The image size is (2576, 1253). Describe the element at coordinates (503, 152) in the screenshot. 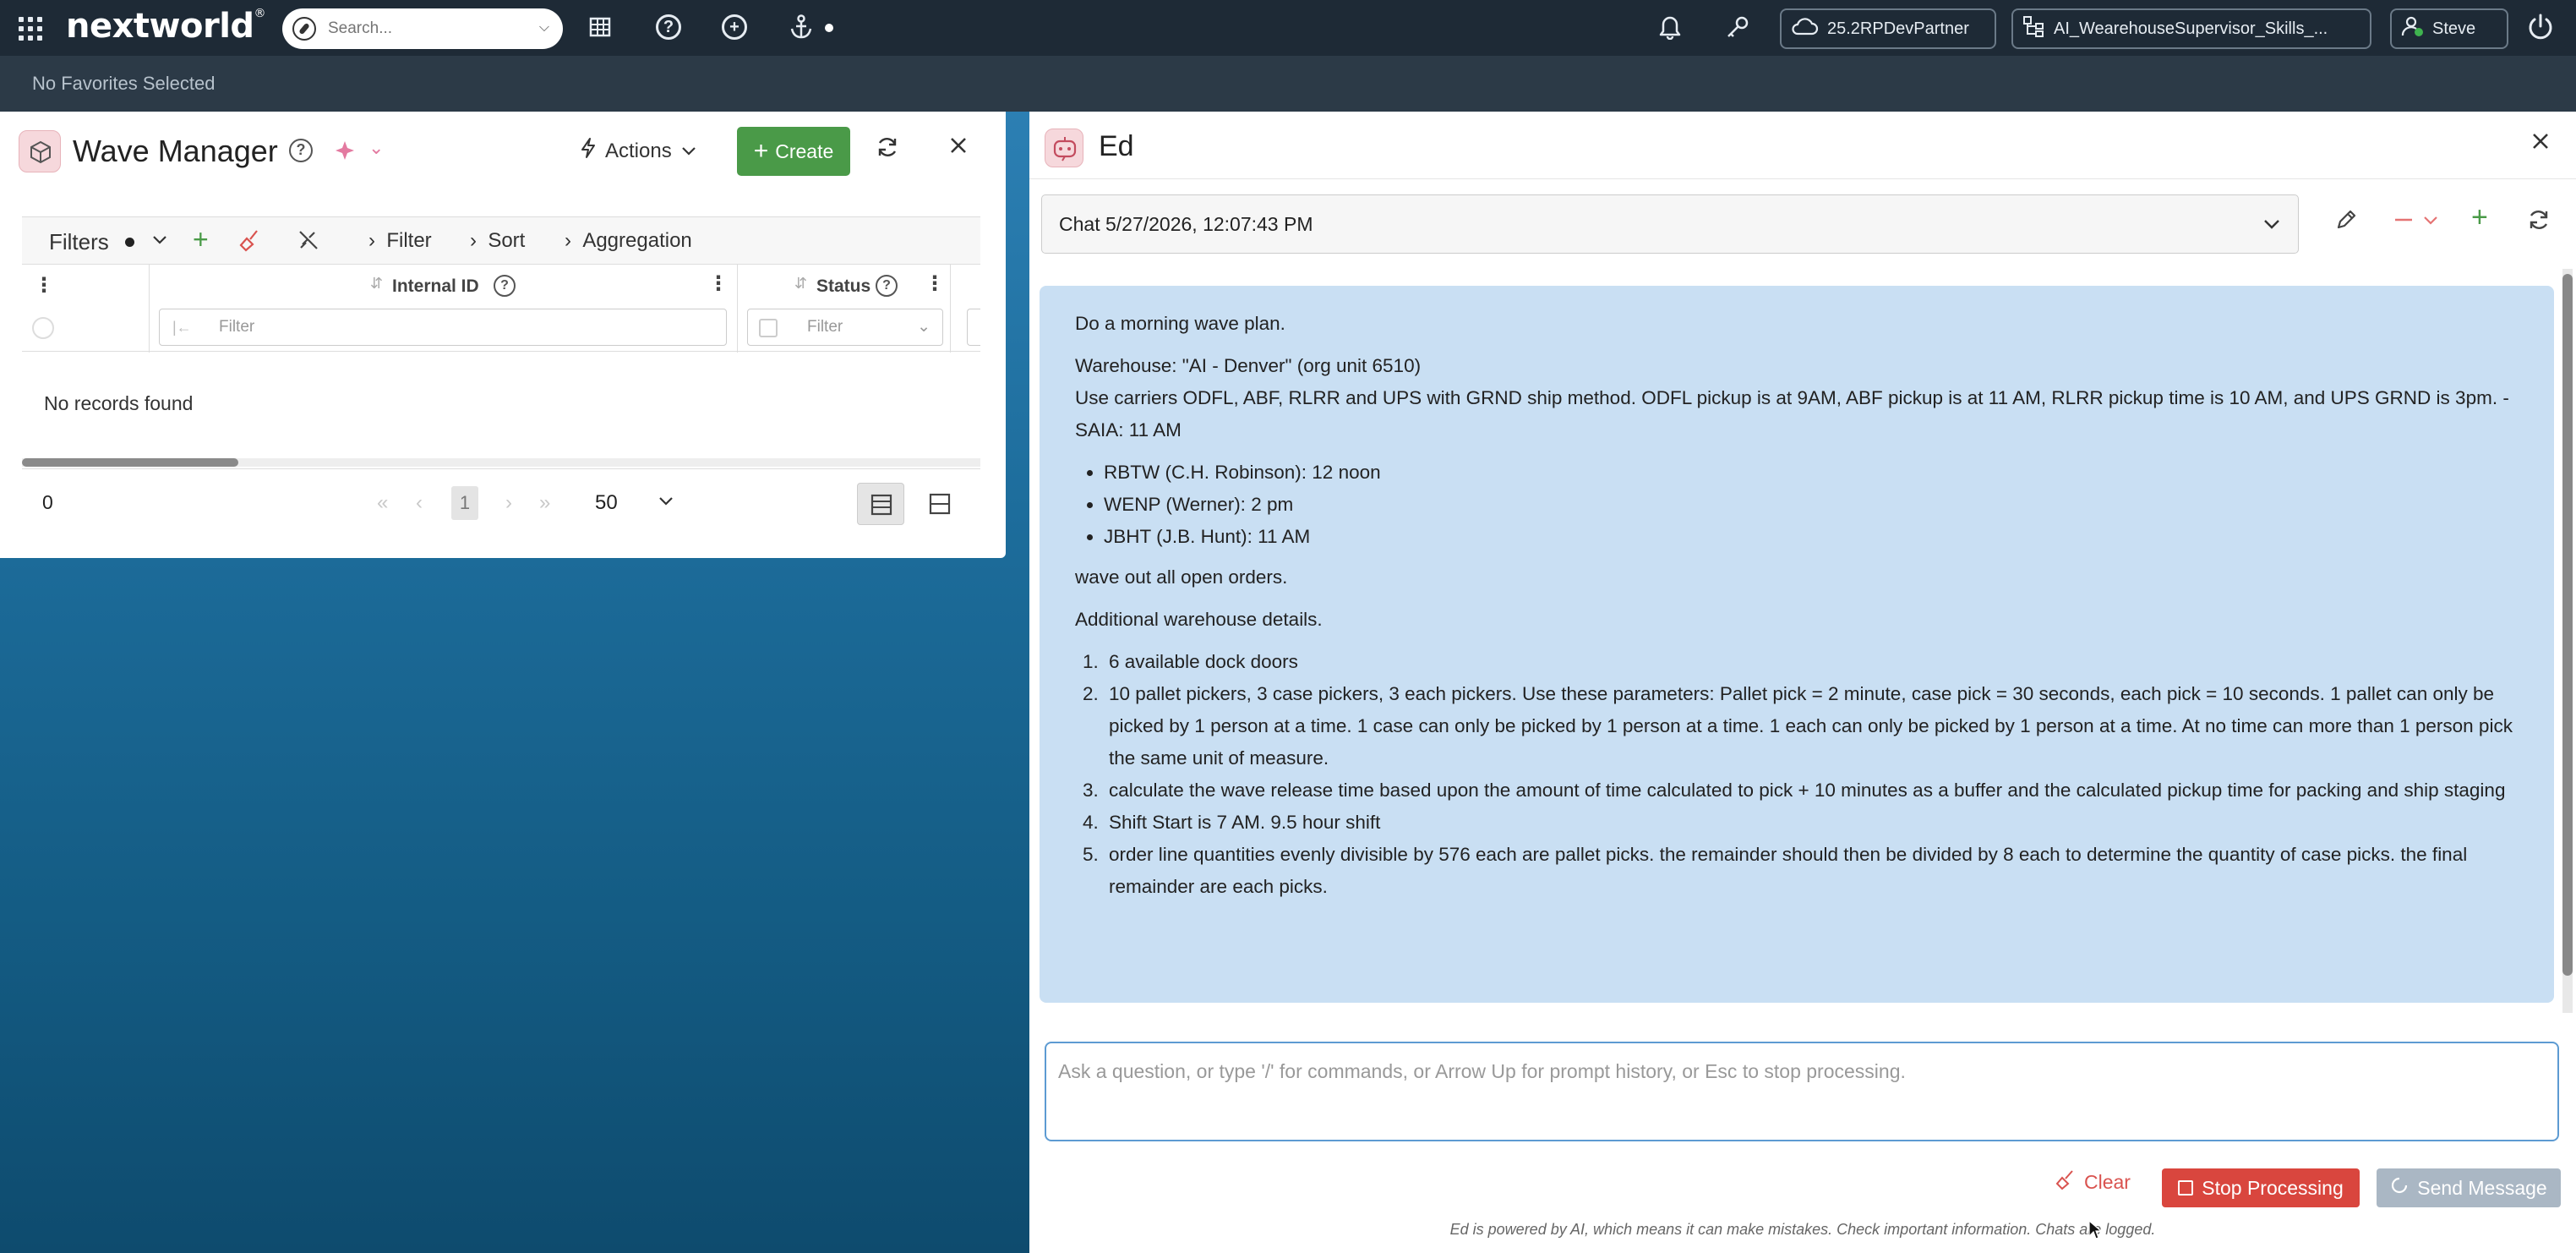

I see `wave-manager-header: Wave Manager ? ⌄ Actions + Create` at that location.